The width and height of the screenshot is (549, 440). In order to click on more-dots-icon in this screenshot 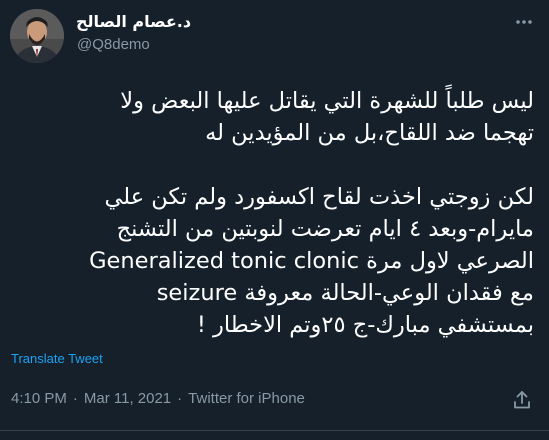, I will do `click(524, 22)`.